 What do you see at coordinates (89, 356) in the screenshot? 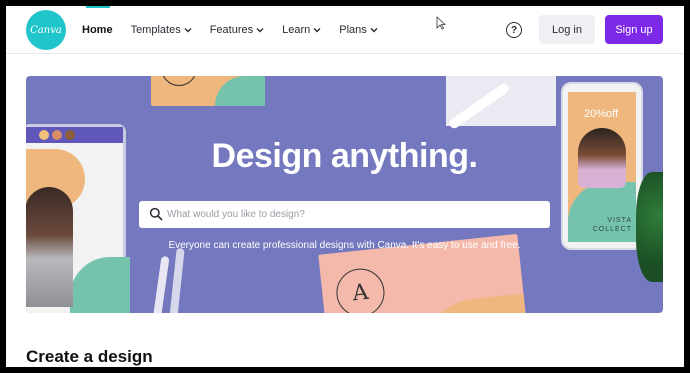
I see `section-heading: Create a design` at bounding box center [89, 356].